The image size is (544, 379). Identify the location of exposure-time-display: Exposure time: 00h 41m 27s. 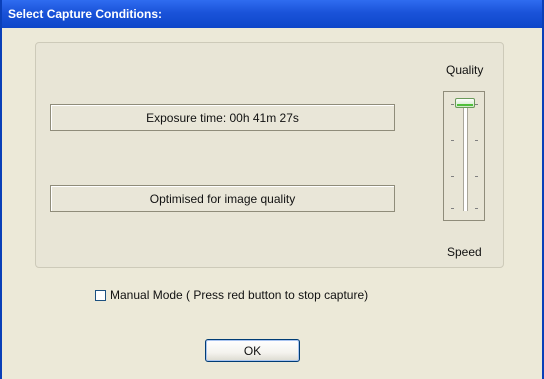
(222, 117).